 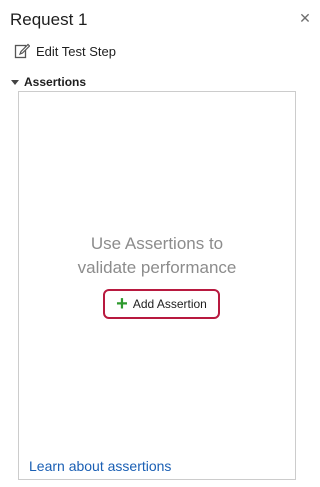 I want to click on add-assertion-button: + Add Assertion, so click(x=161, y=304).